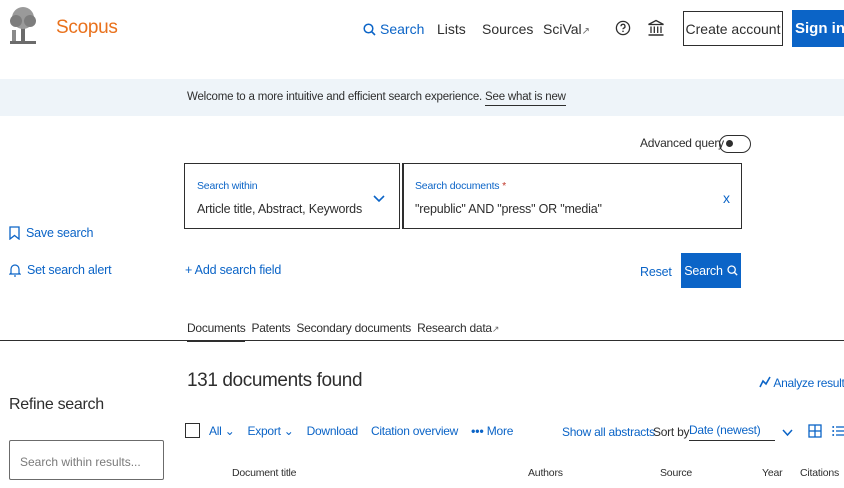  I want to click on search-within-value: Article title, Abstract, Keywords, so click(279, 209).